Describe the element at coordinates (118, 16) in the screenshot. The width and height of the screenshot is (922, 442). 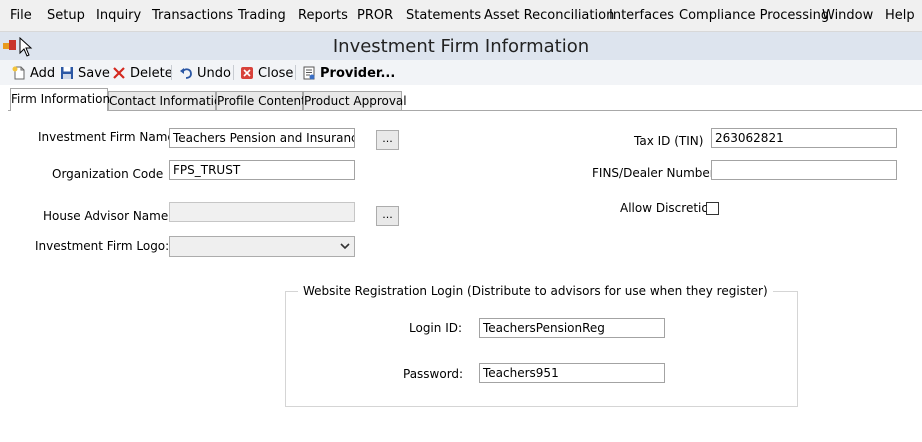
I see `menu-inquiry: Inquiry` at that location.